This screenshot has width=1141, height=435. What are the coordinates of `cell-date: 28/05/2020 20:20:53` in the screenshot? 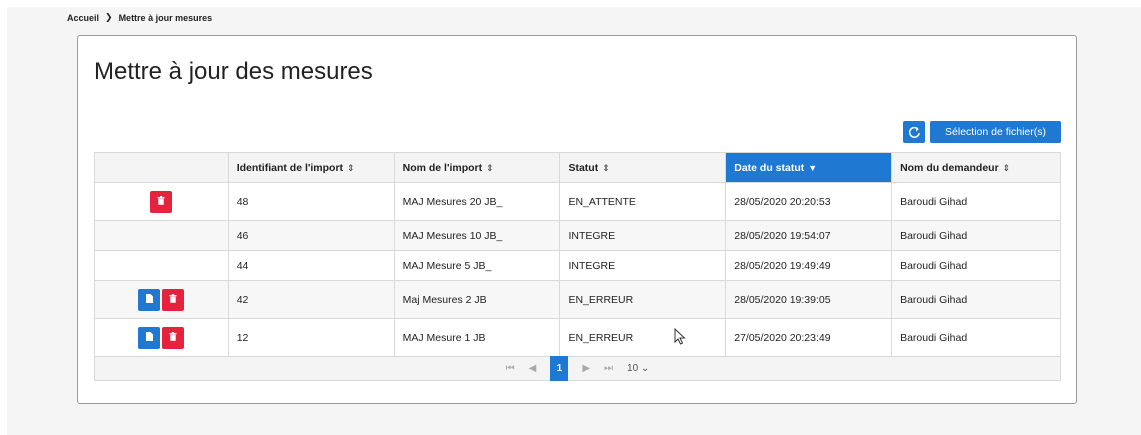 It's located at (809, 201).